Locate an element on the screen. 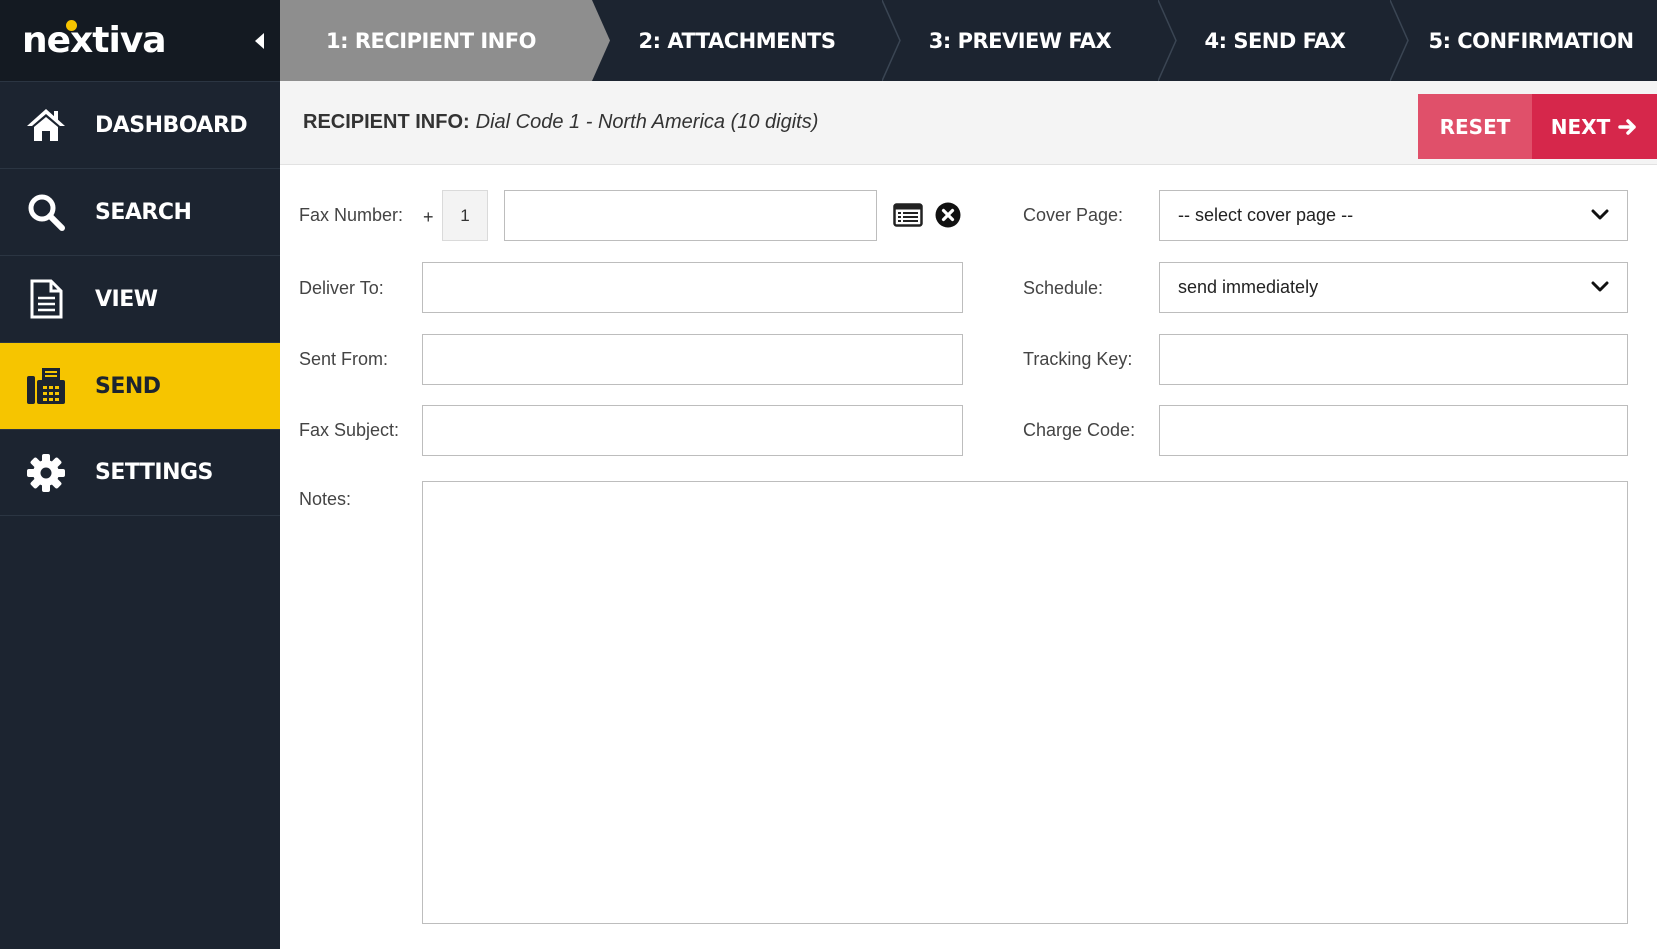 Image resolution: width=1657 pixels, height=949 pixels. logo-text: nextiva is located at coordinates (94, 40).